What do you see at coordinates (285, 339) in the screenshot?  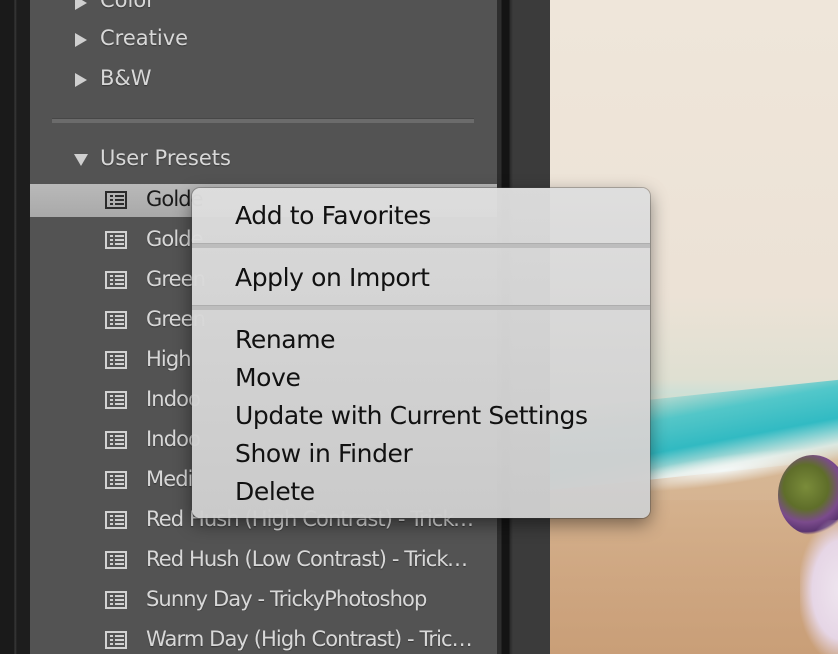 I see `menu-item-label: Rename` at bounding box center [285, 339].